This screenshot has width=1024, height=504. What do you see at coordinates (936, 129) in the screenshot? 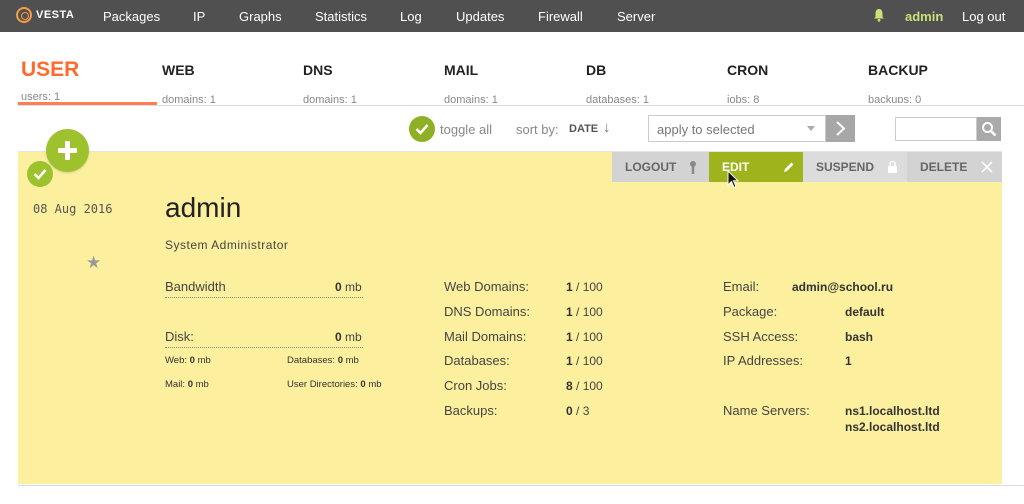
I see `search-input` at bounding box center [936, 129].